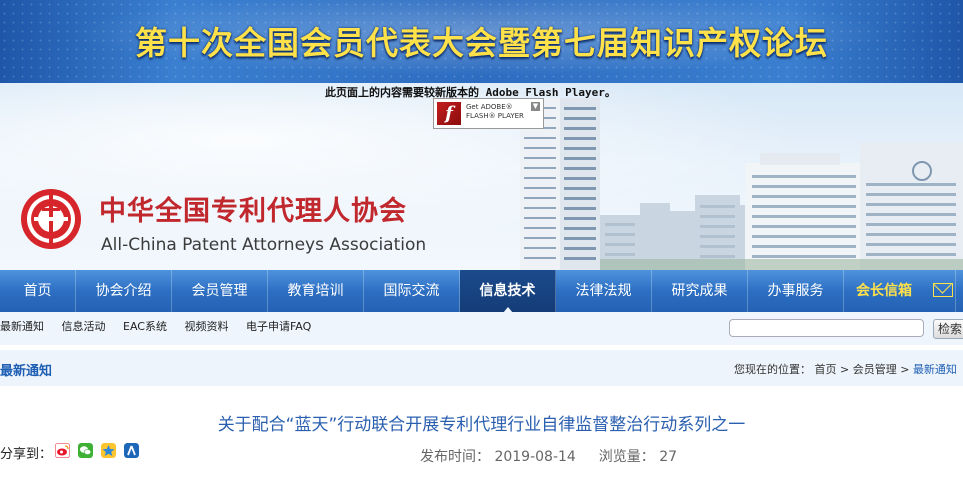 Image resolution: width=963 pixels, height=480 pixels. What do you see at coordinates (84, 326) in the screenshot?
I see `subnav-link-info-activities: 信息活动` at bounding box center [84, 326].